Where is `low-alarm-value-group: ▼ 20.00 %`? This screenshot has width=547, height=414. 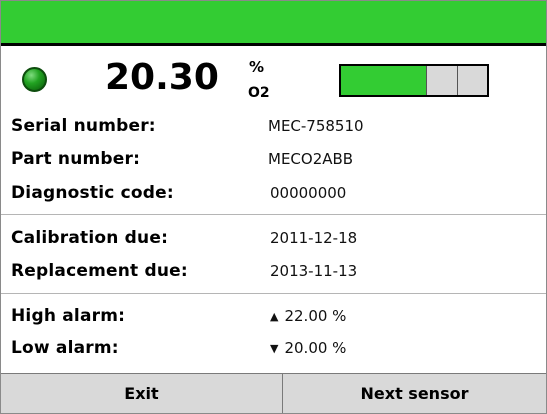
low-alarm-value-group: ▼ 20.00 % is located at coordinates (308, 348).